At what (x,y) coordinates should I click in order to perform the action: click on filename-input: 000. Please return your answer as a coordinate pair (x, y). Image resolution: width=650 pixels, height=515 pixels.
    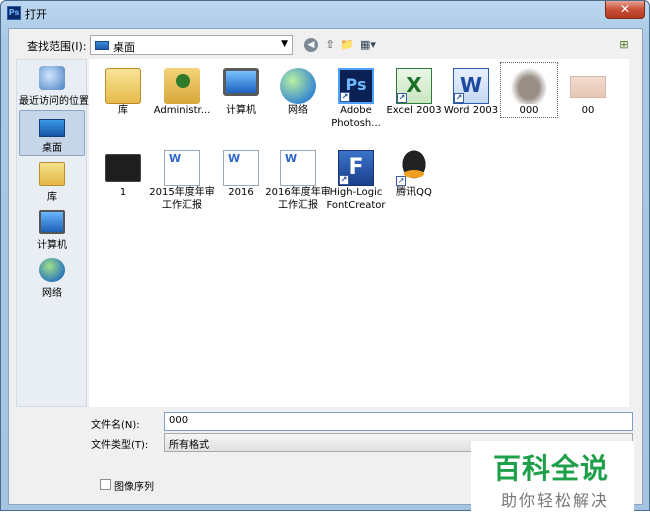
    Looking at the image, I should click on (398, 421).